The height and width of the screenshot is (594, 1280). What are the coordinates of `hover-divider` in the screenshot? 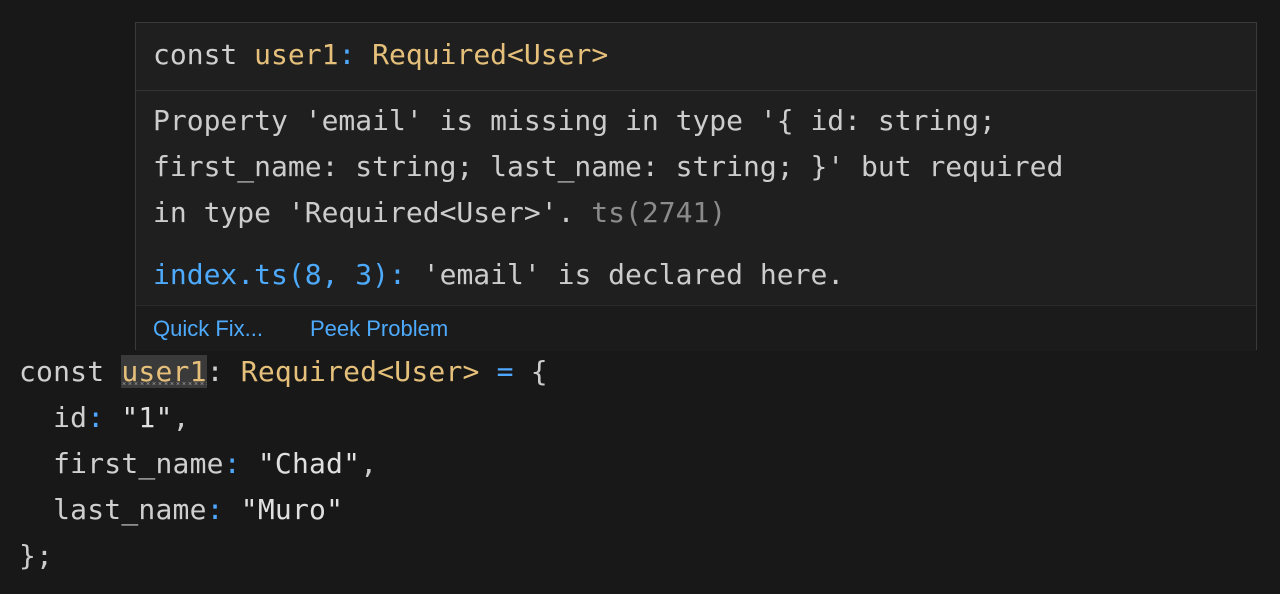 It's located at (696, 90).